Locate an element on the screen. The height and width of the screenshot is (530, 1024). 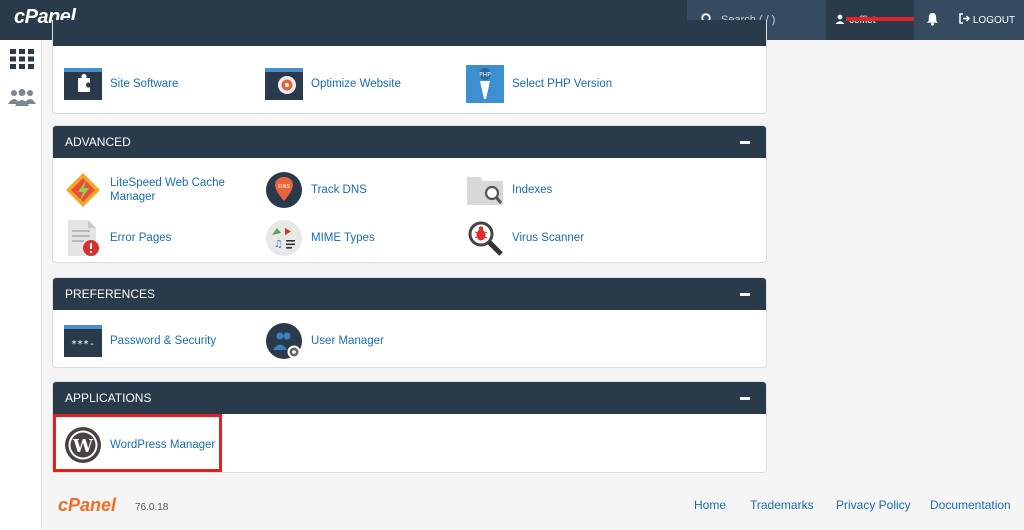
footer-link-documentation: Documentation is located at coordinates (970, 505).